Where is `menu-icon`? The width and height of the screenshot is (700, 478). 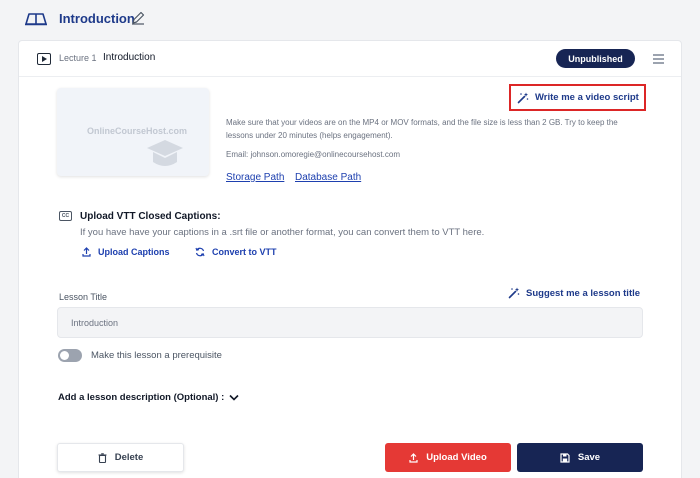
menu-icon is located at coordinates (658, 59).